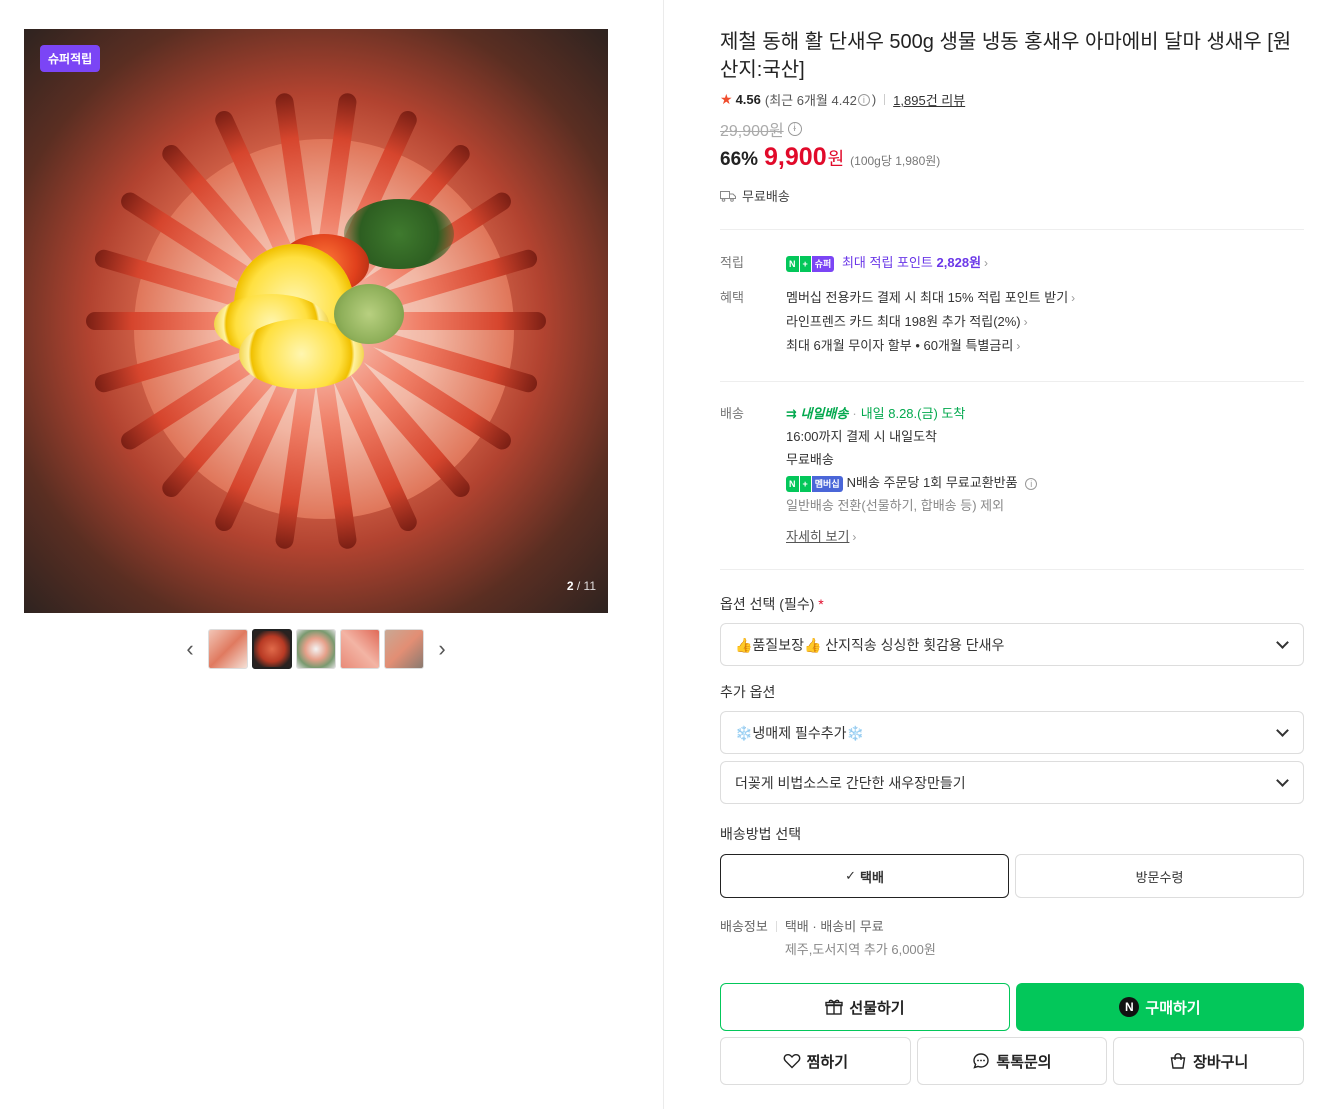 This screenshot has height=1109, width=1328. What do you see at coordinates (912, 482) in the screenshot?
I see `exchange-info: N + 멤버십 N배송 주문당 1회 무료교환반품 i` at bounding box center [912, 482].